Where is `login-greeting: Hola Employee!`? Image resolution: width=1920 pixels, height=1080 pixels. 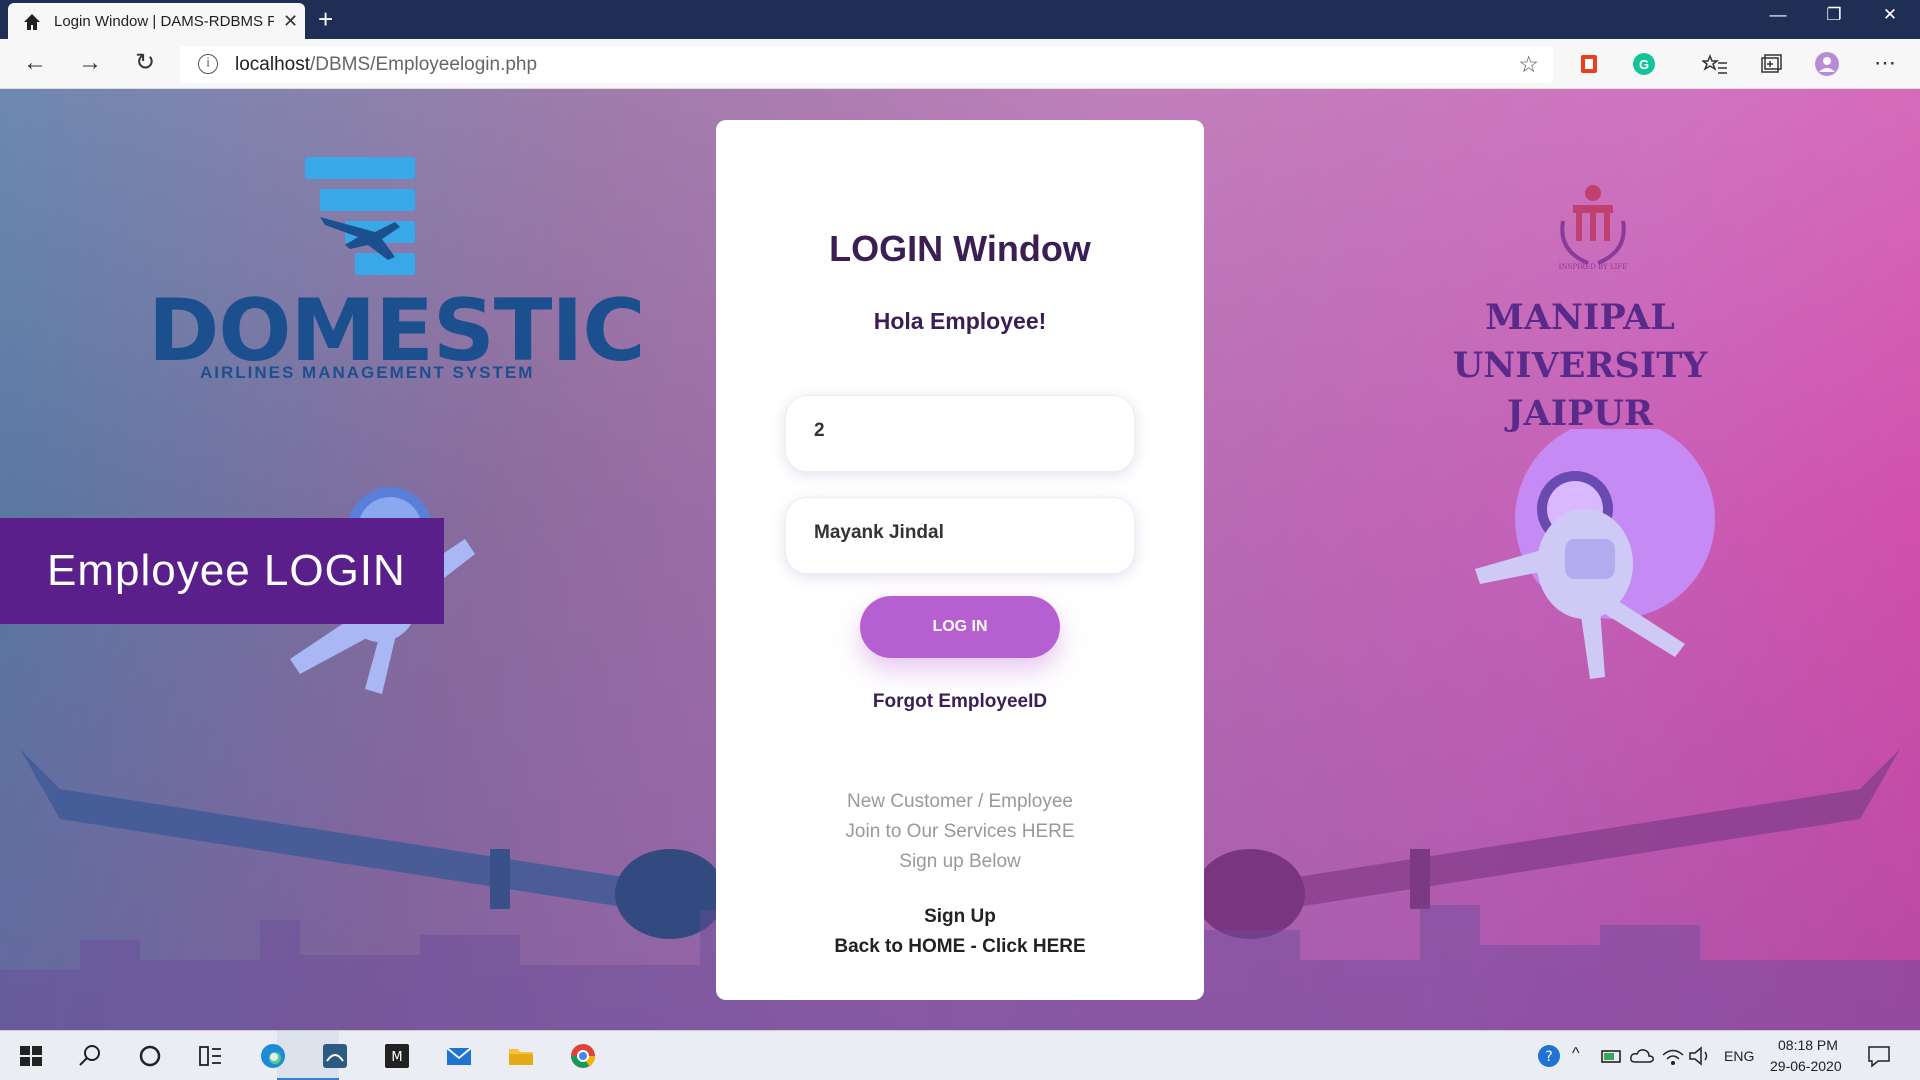 login-greeting: Hola Employee! is located at coordinates (960, 321).